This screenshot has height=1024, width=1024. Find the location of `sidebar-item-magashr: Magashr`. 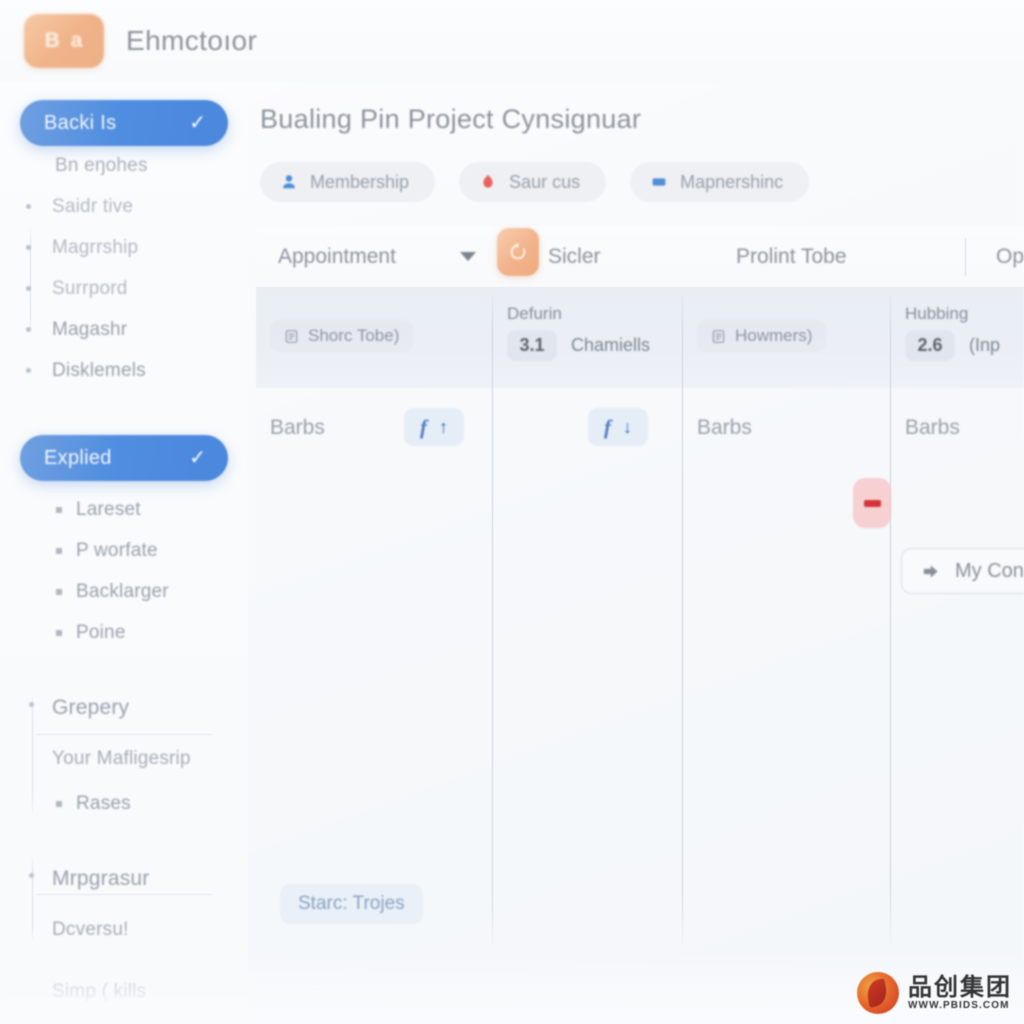

sidebar-item-magashr: Magashr is located at coordinates (124, 329).